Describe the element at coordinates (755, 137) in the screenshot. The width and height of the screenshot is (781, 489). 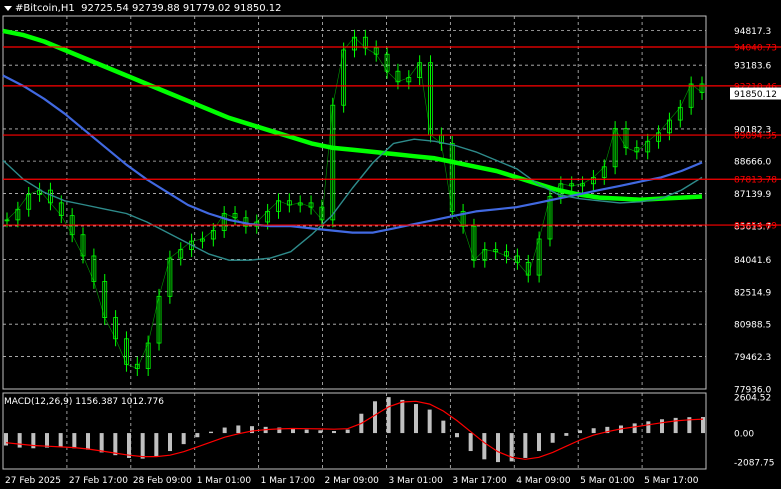
I see `level-label: 89894.35` at that location.